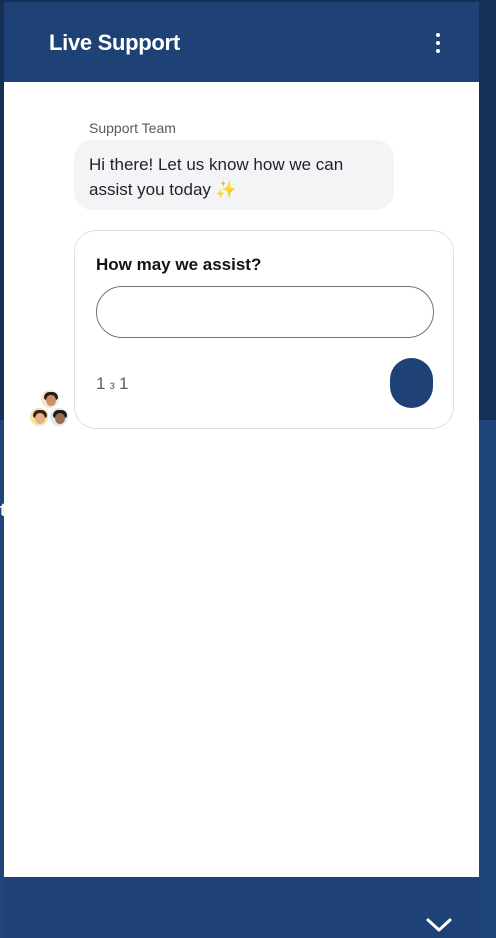  What do you see at coordinates (265, 312) in the screenshot?
I see `answer-input` at bounding box center [265, 312].